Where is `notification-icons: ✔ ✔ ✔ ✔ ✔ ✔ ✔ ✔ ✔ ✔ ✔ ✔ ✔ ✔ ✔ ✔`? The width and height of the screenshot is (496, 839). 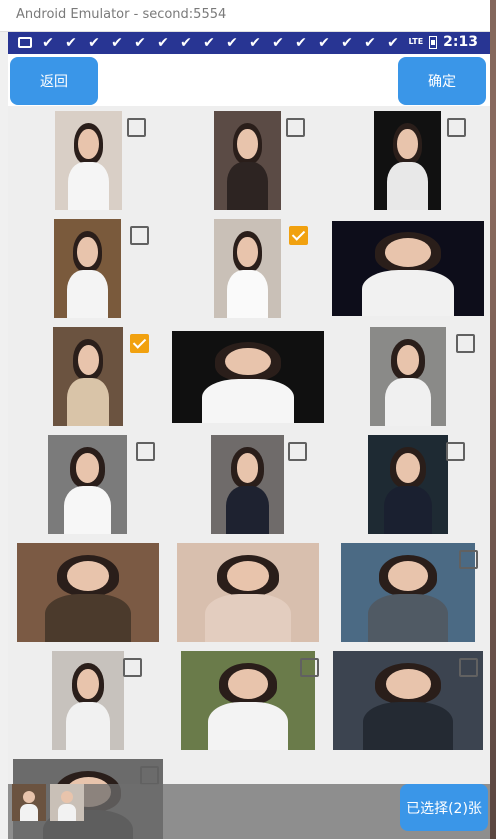 notification-icons: ✔ ✔ ✔ ✔ ✔ ✔ ✔ ✔ ✔ ✔ ✔ ✔ ✔ ✔ ✔ ✔ is located at coordinates (209, 43).